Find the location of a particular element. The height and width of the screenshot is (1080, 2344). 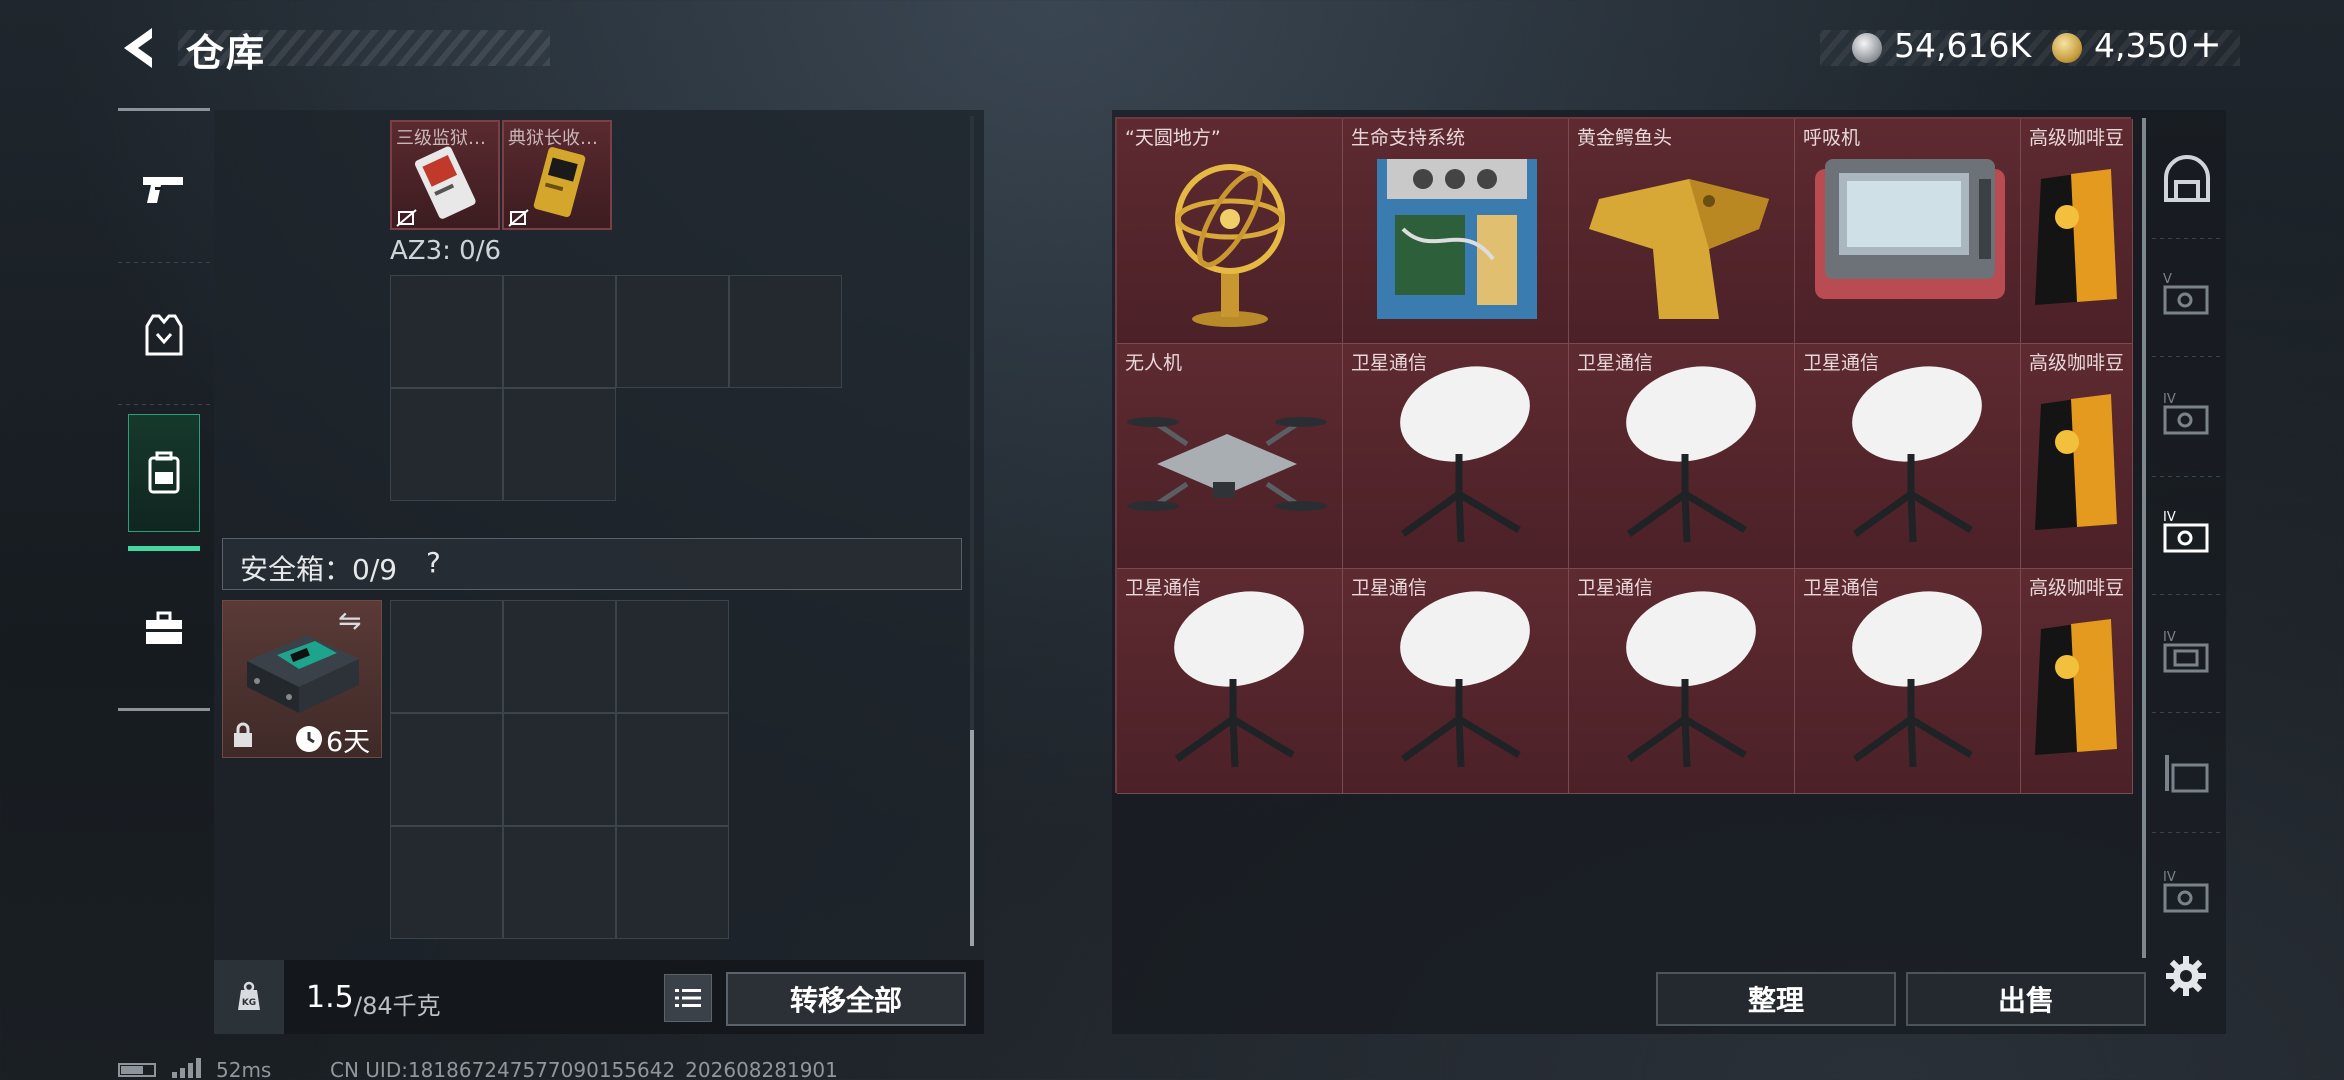

ventilator-icon is located at coordinates (1910, 229).